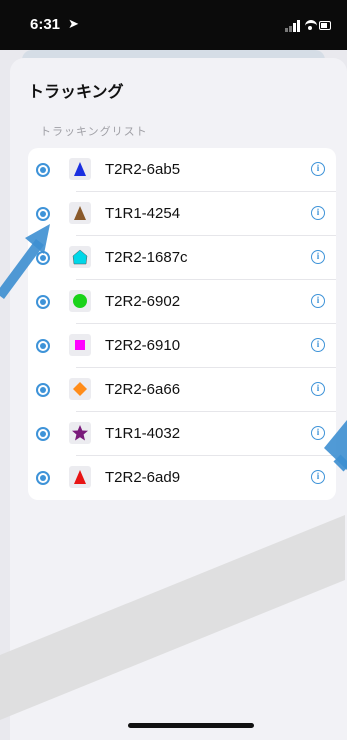  What do you see at coordinates (143, 213) in the screenshot?
I see `track-label: T1R1-4254` at bounding box center [143, 213].